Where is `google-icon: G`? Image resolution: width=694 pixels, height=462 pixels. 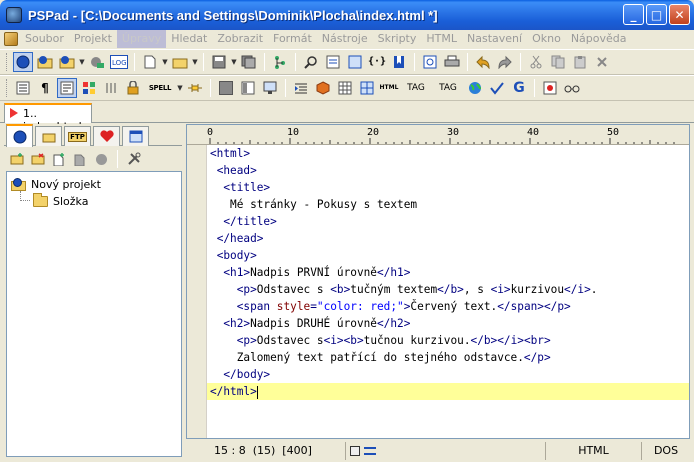
google-icon: G is located at coordinates (519, 88).